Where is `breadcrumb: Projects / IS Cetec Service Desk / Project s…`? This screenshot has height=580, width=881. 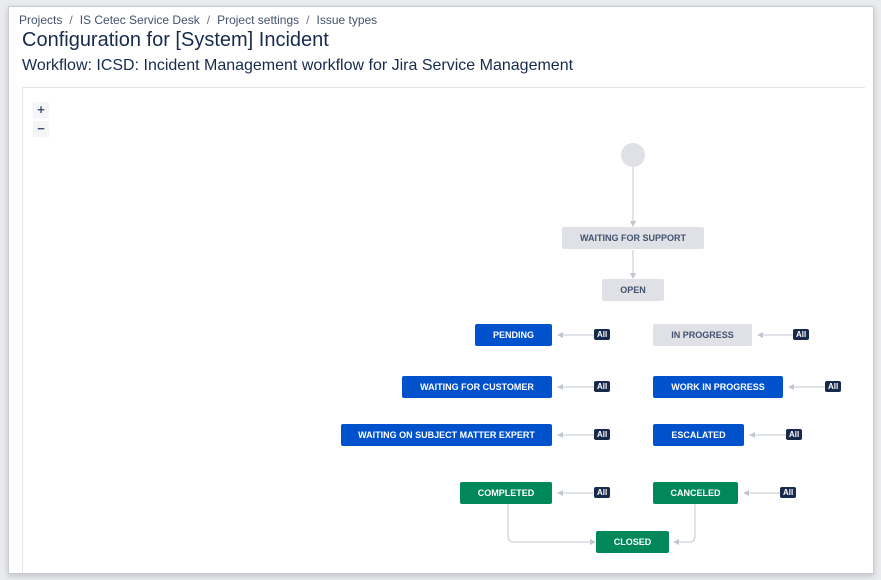 breadcrumb: Projects / IS Cetec Service Desk / Project s… is located at coordinates (198, 20).